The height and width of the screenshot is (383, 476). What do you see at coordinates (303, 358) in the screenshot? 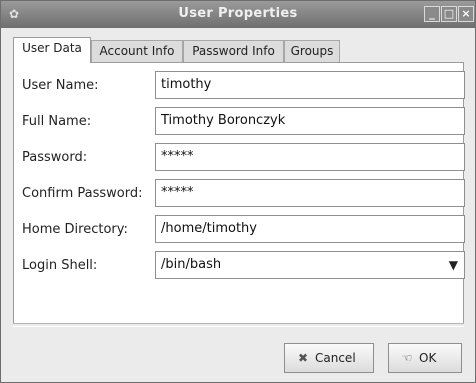
I see `cancel-icon: ✖` at bounding box center [303, 358].